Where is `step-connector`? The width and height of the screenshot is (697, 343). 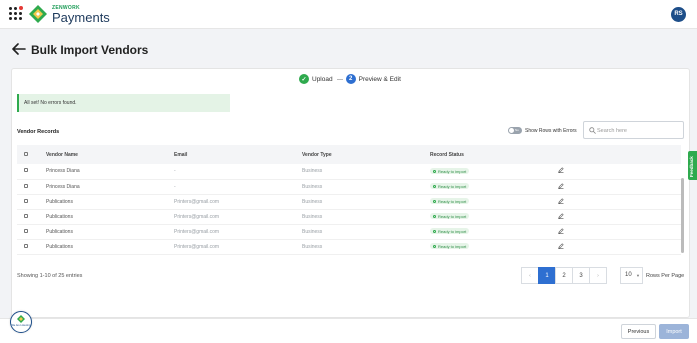 step-connector is located at coordinates (339, 79).